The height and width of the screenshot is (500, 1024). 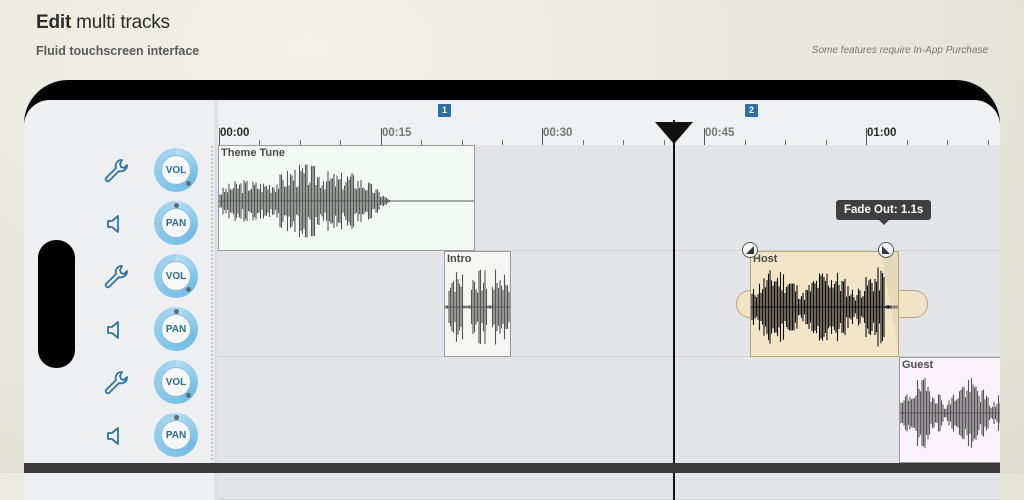 I want to click on device-notch, so click(x=56, y=304).